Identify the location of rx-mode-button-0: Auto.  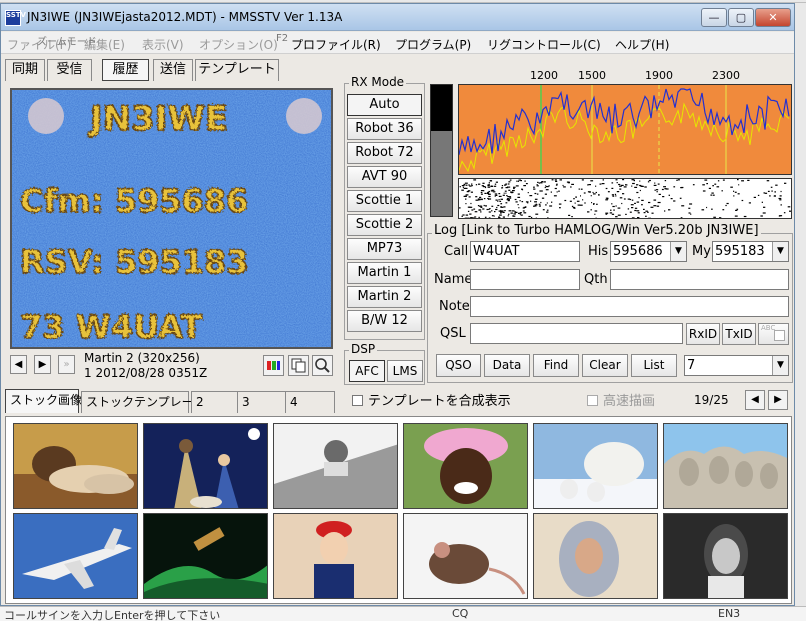
(384, 105).